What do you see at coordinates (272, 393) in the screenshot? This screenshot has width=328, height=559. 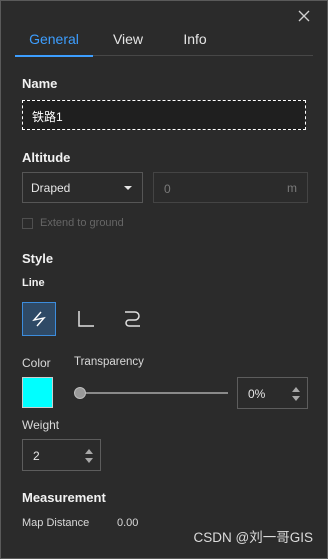 I see `transparency-spinner: 0%` at bounding box center [272, 393].